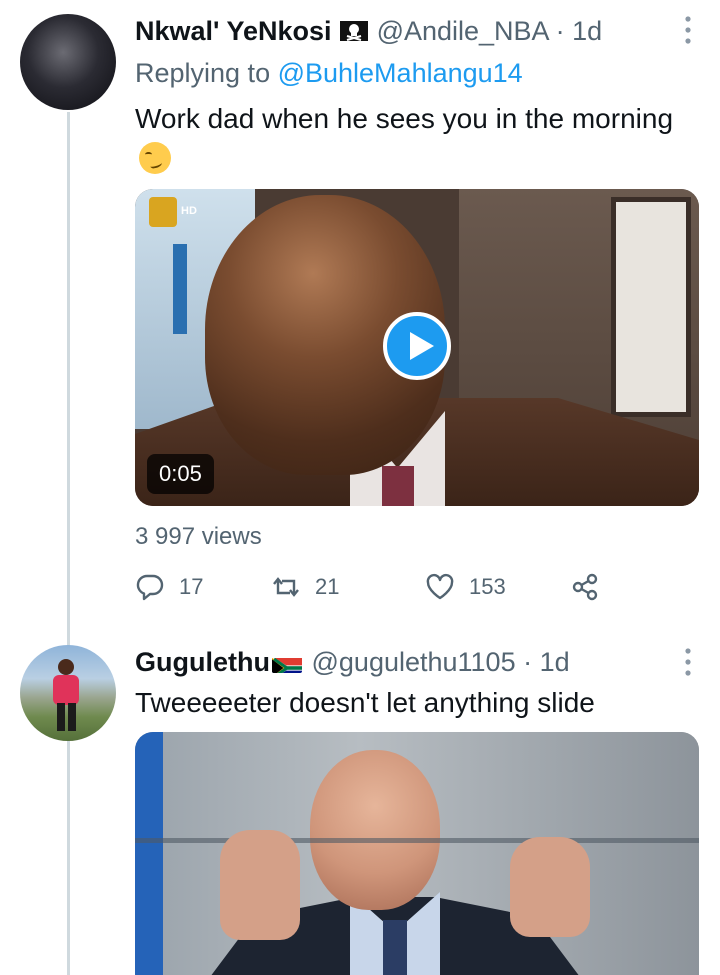 The height and width of the screenshot is (975, 720). I want to click on view-count: 3 997 views, so click(198, 536).